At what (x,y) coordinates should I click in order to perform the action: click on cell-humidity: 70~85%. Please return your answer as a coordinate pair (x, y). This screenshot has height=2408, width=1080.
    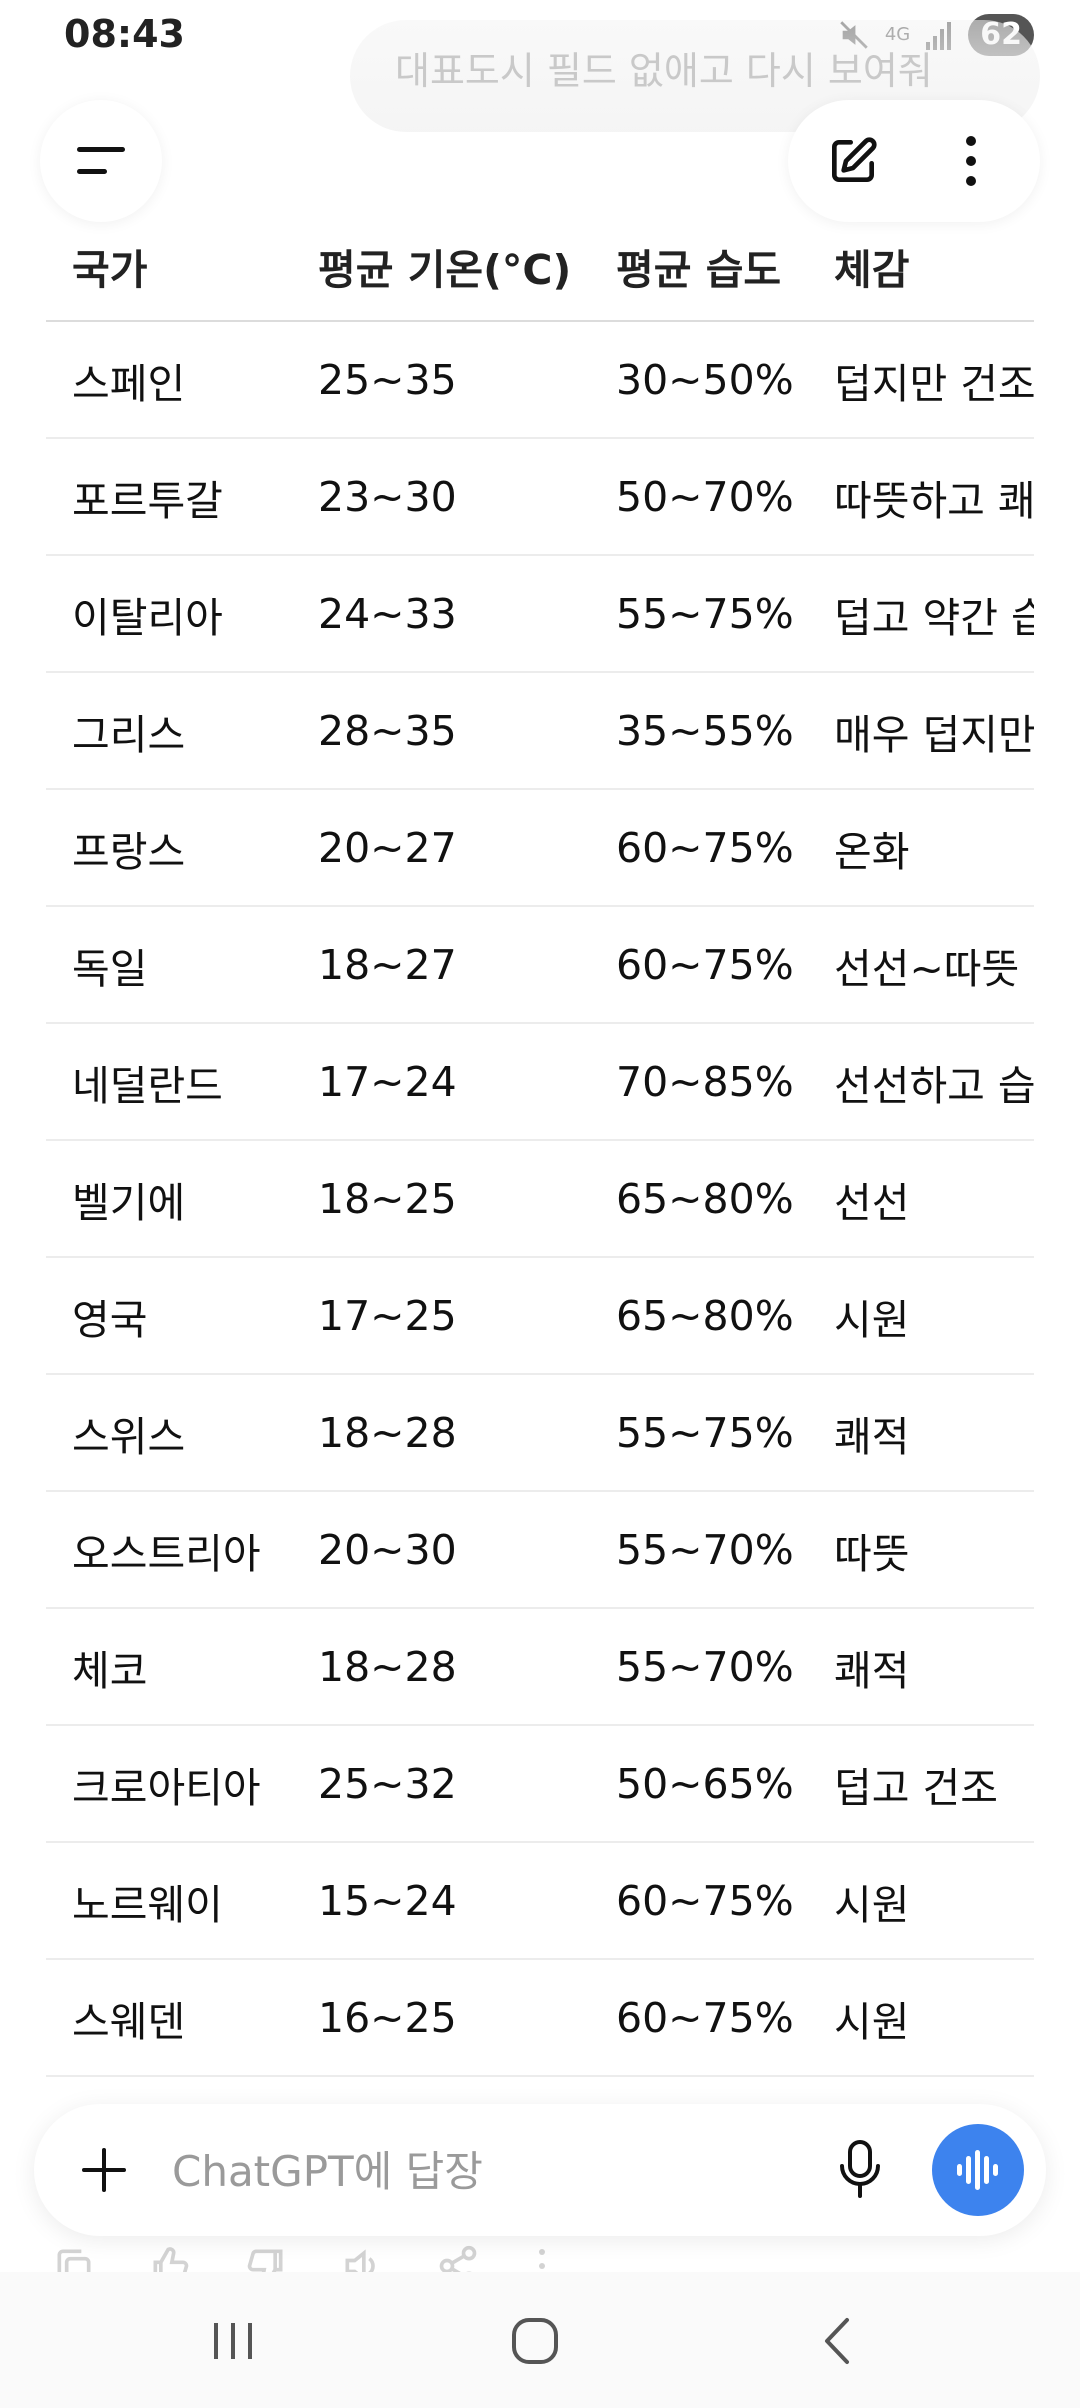
    Looking at the image, I should click on (705, 1081).